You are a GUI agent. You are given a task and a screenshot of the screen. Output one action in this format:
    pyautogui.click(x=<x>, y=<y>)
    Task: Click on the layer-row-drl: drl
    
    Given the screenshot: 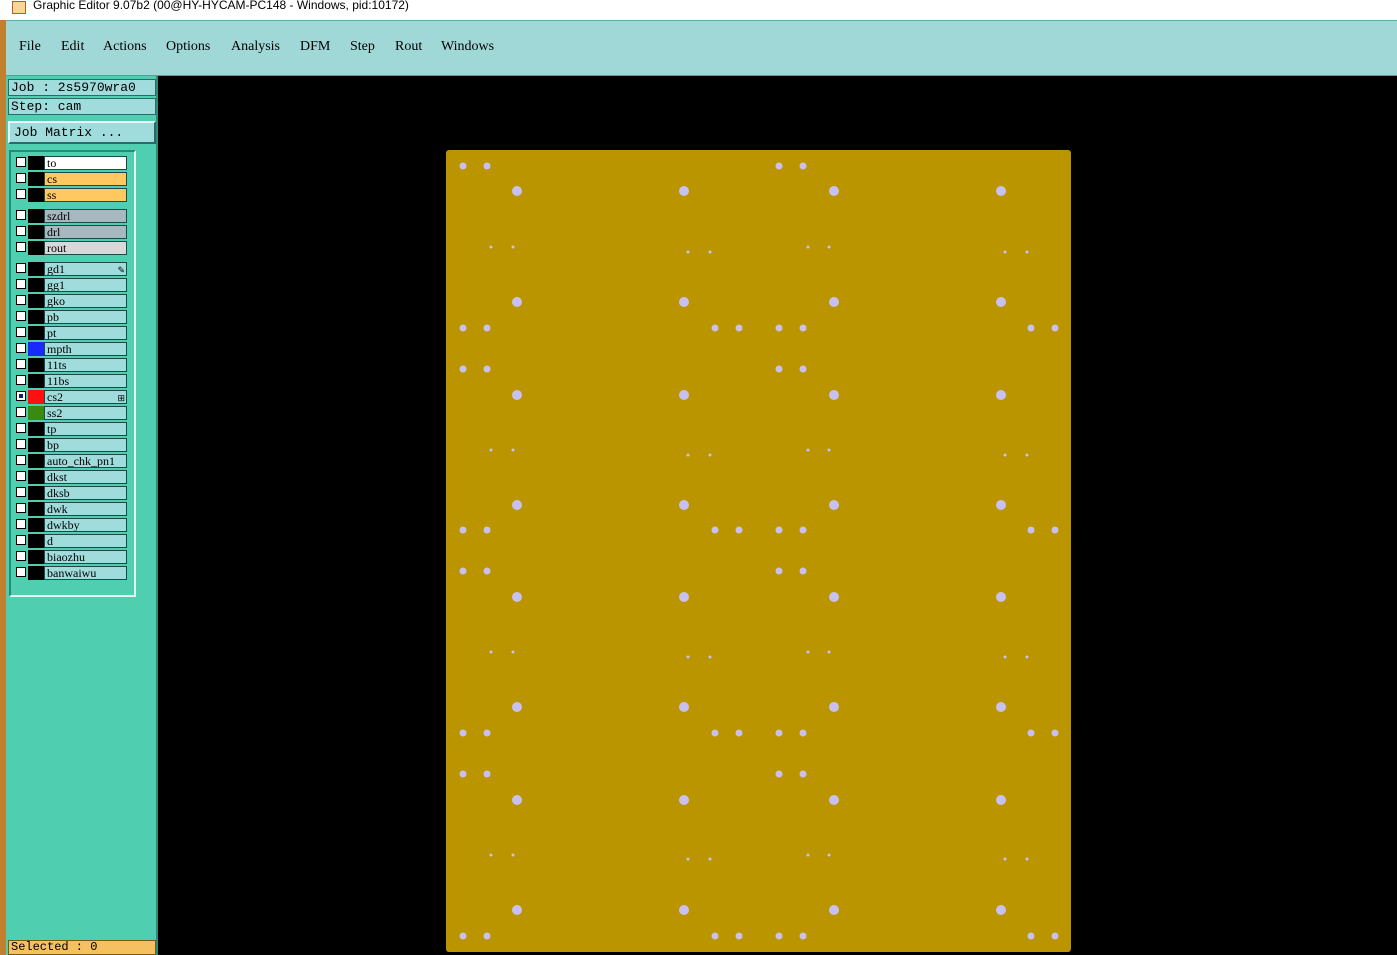 What is the action you would take?
    pyautogui.click(x=72, y=232)
    